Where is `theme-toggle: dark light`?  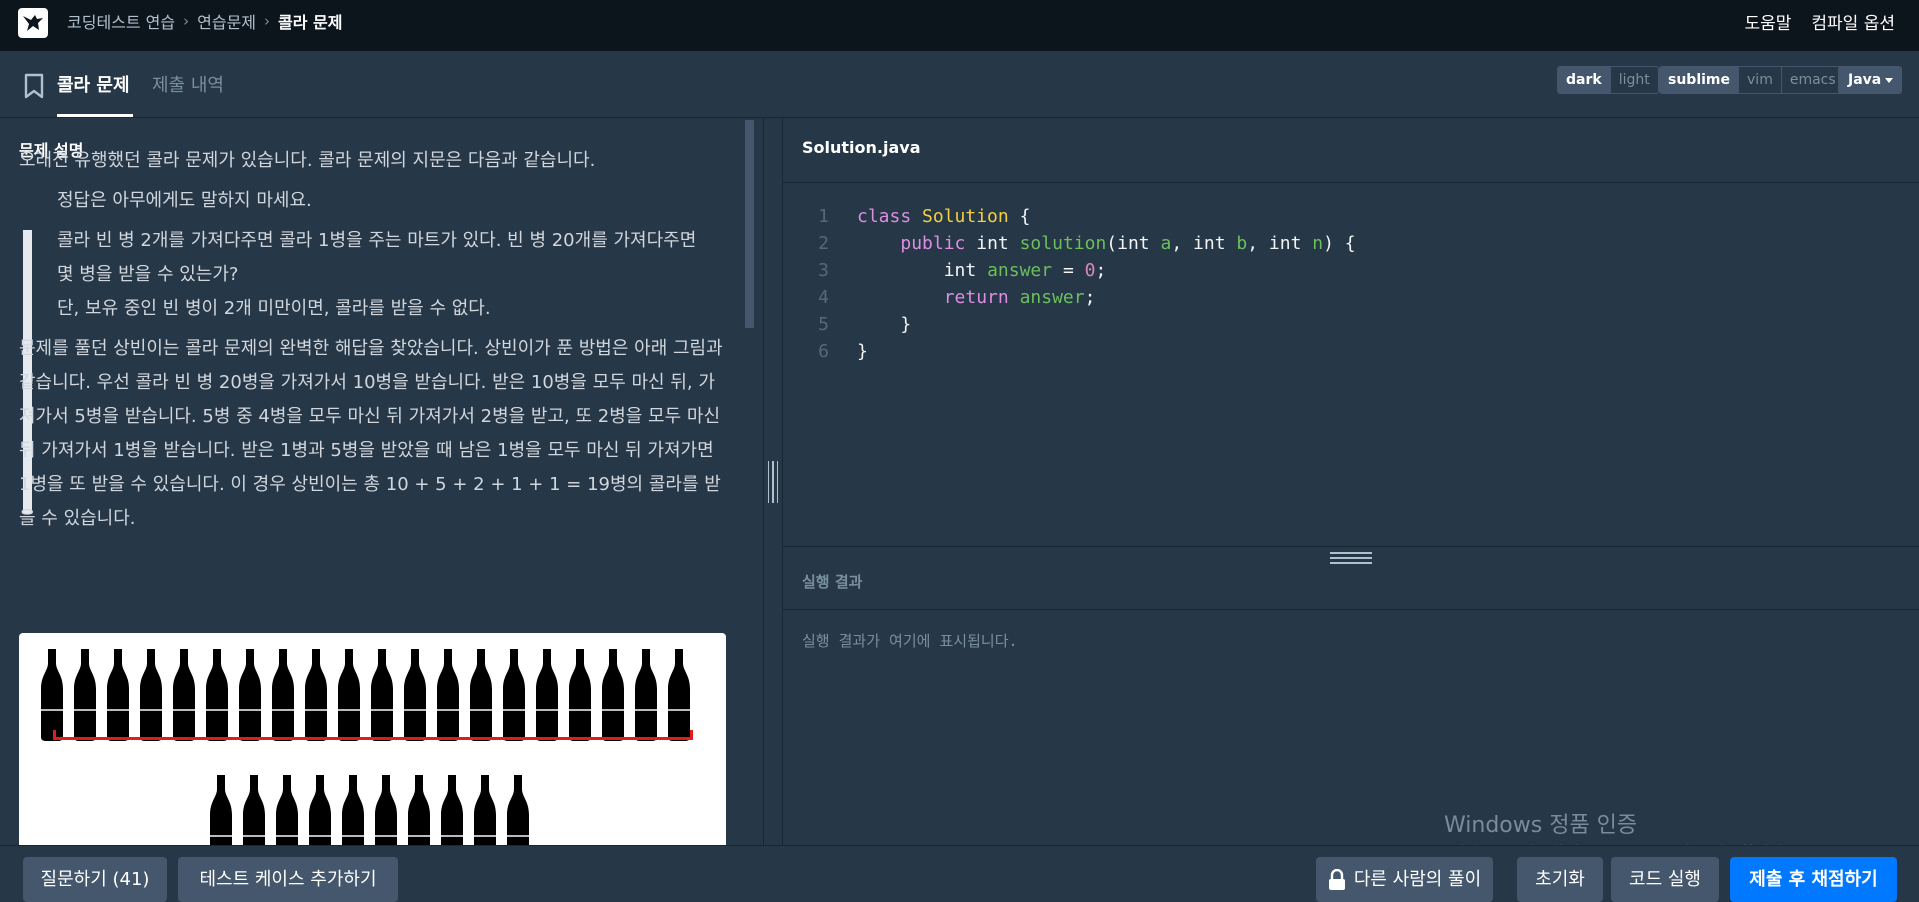
theme-toggle: dark light is located at coordinates (1608, 80).